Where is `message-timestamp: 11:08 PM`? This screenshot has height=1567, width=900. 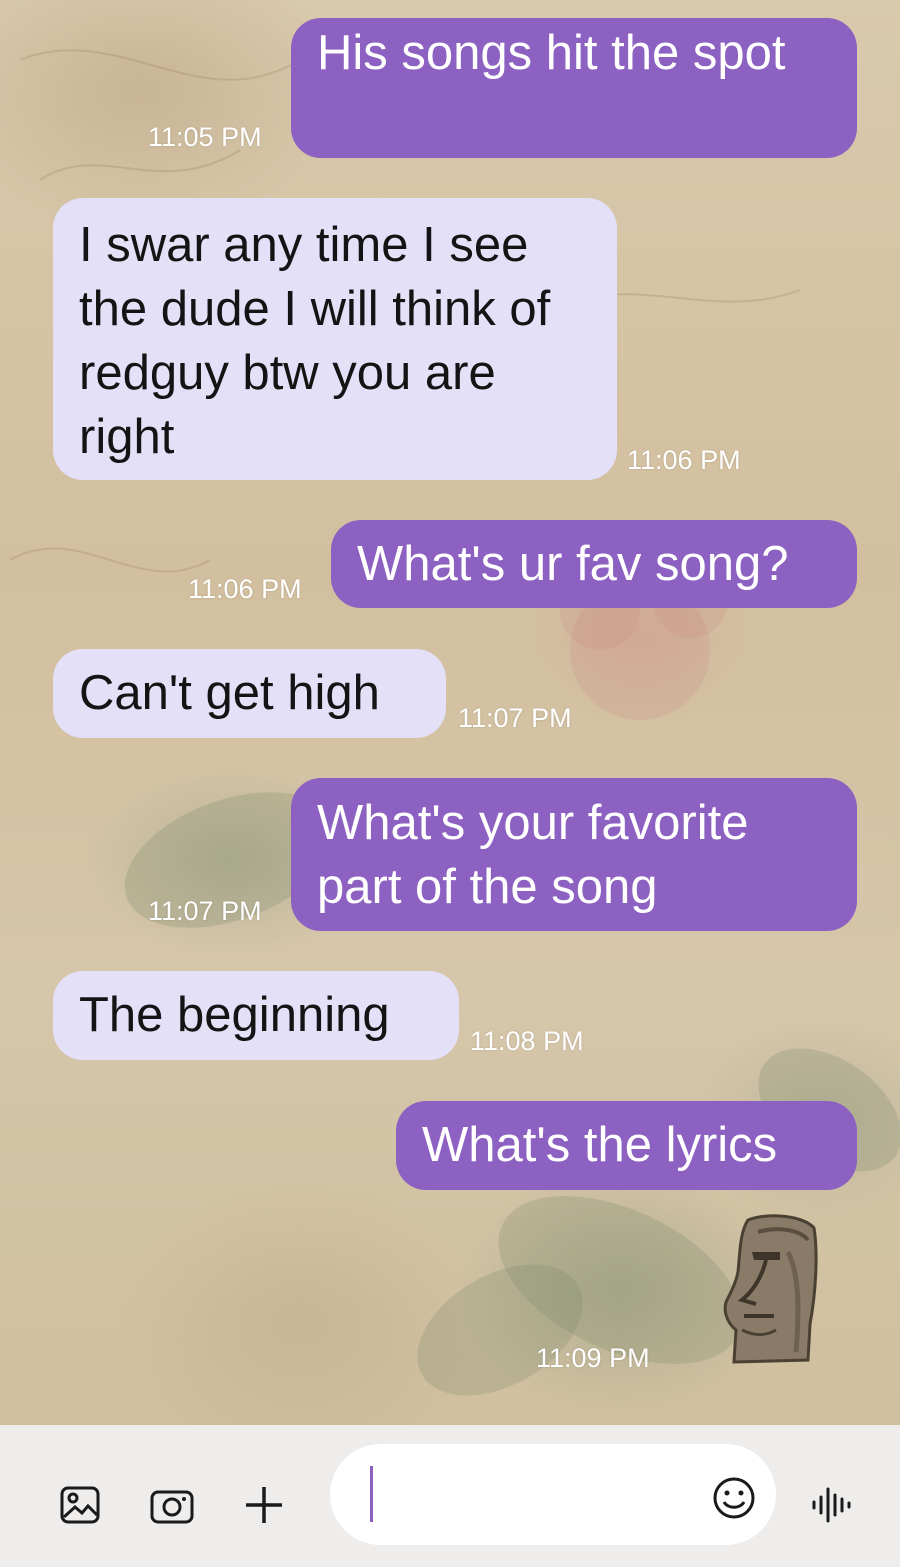
message-timestamp: 11:08 PM is located at coordinates (527, 1041).